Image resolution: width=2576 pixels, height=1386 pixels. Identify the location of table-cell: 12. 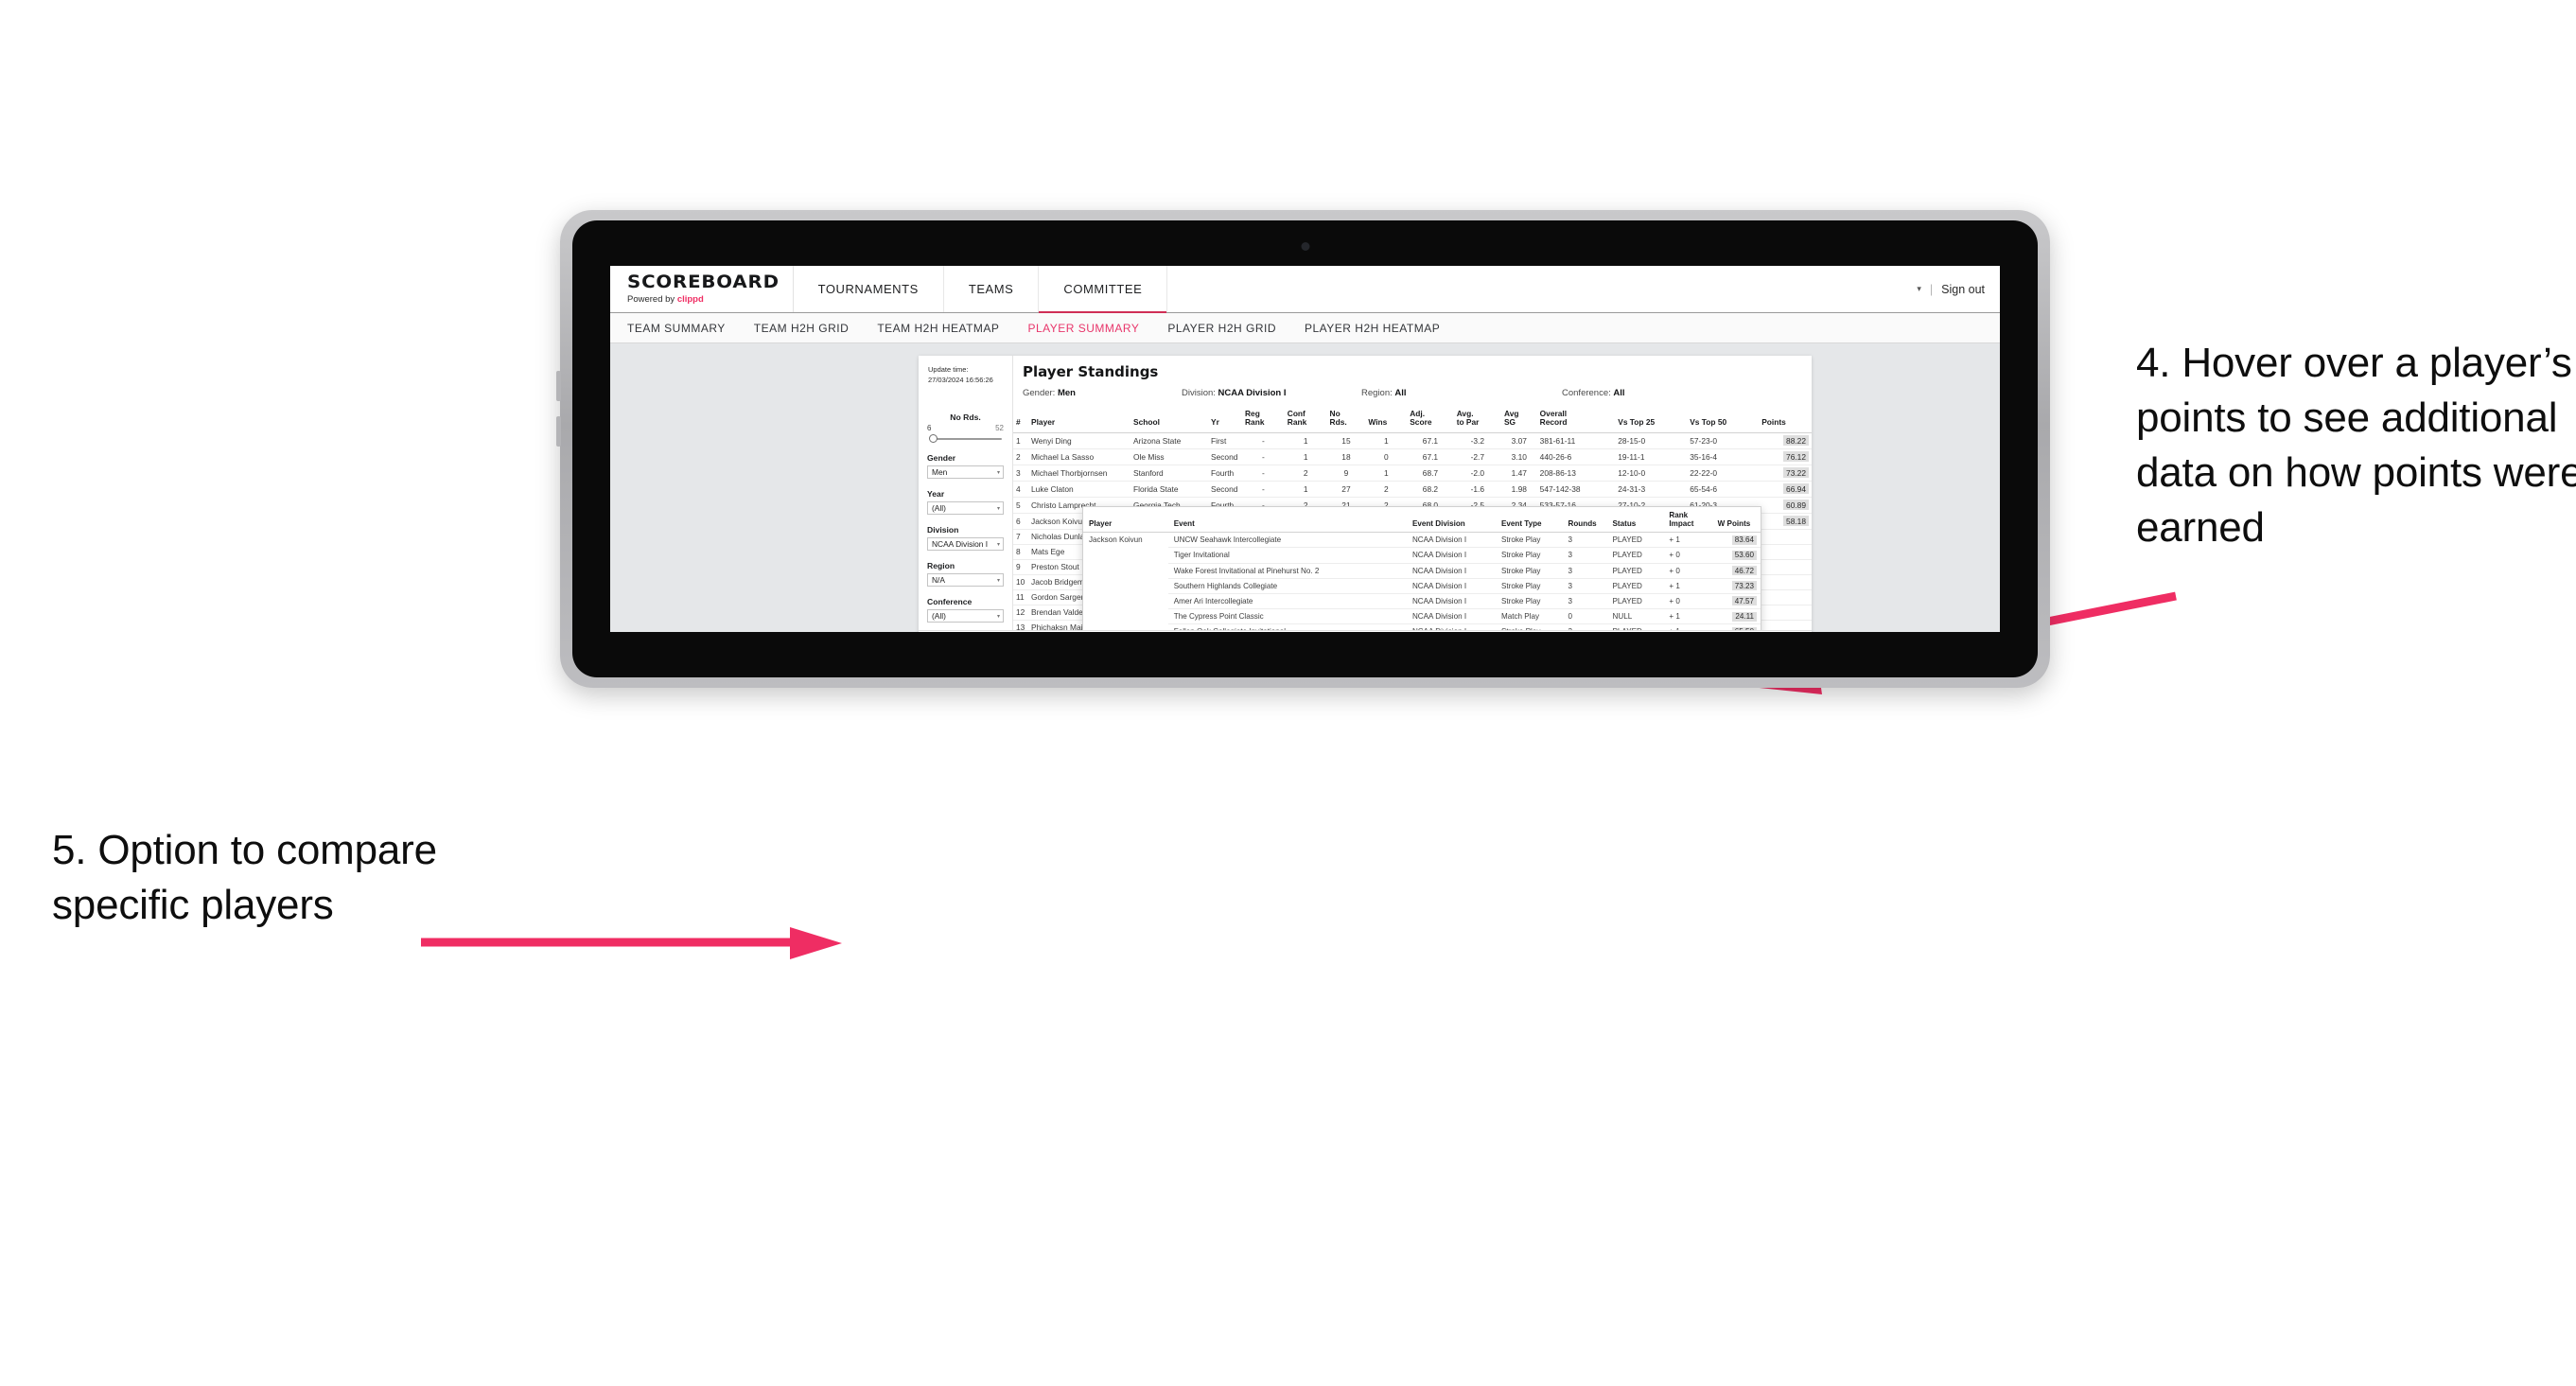
(1021, 613).